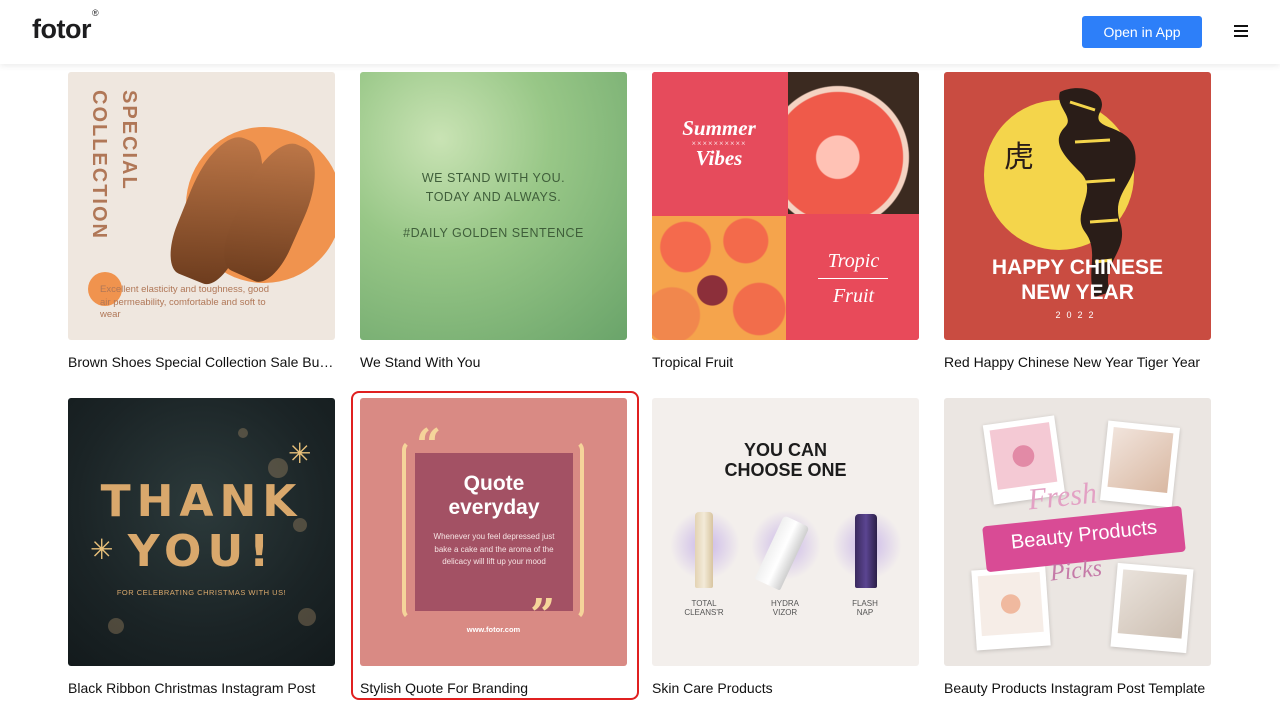  I want to click on thumb-headline: HAPPY CHINESE, so click(1077, 267).